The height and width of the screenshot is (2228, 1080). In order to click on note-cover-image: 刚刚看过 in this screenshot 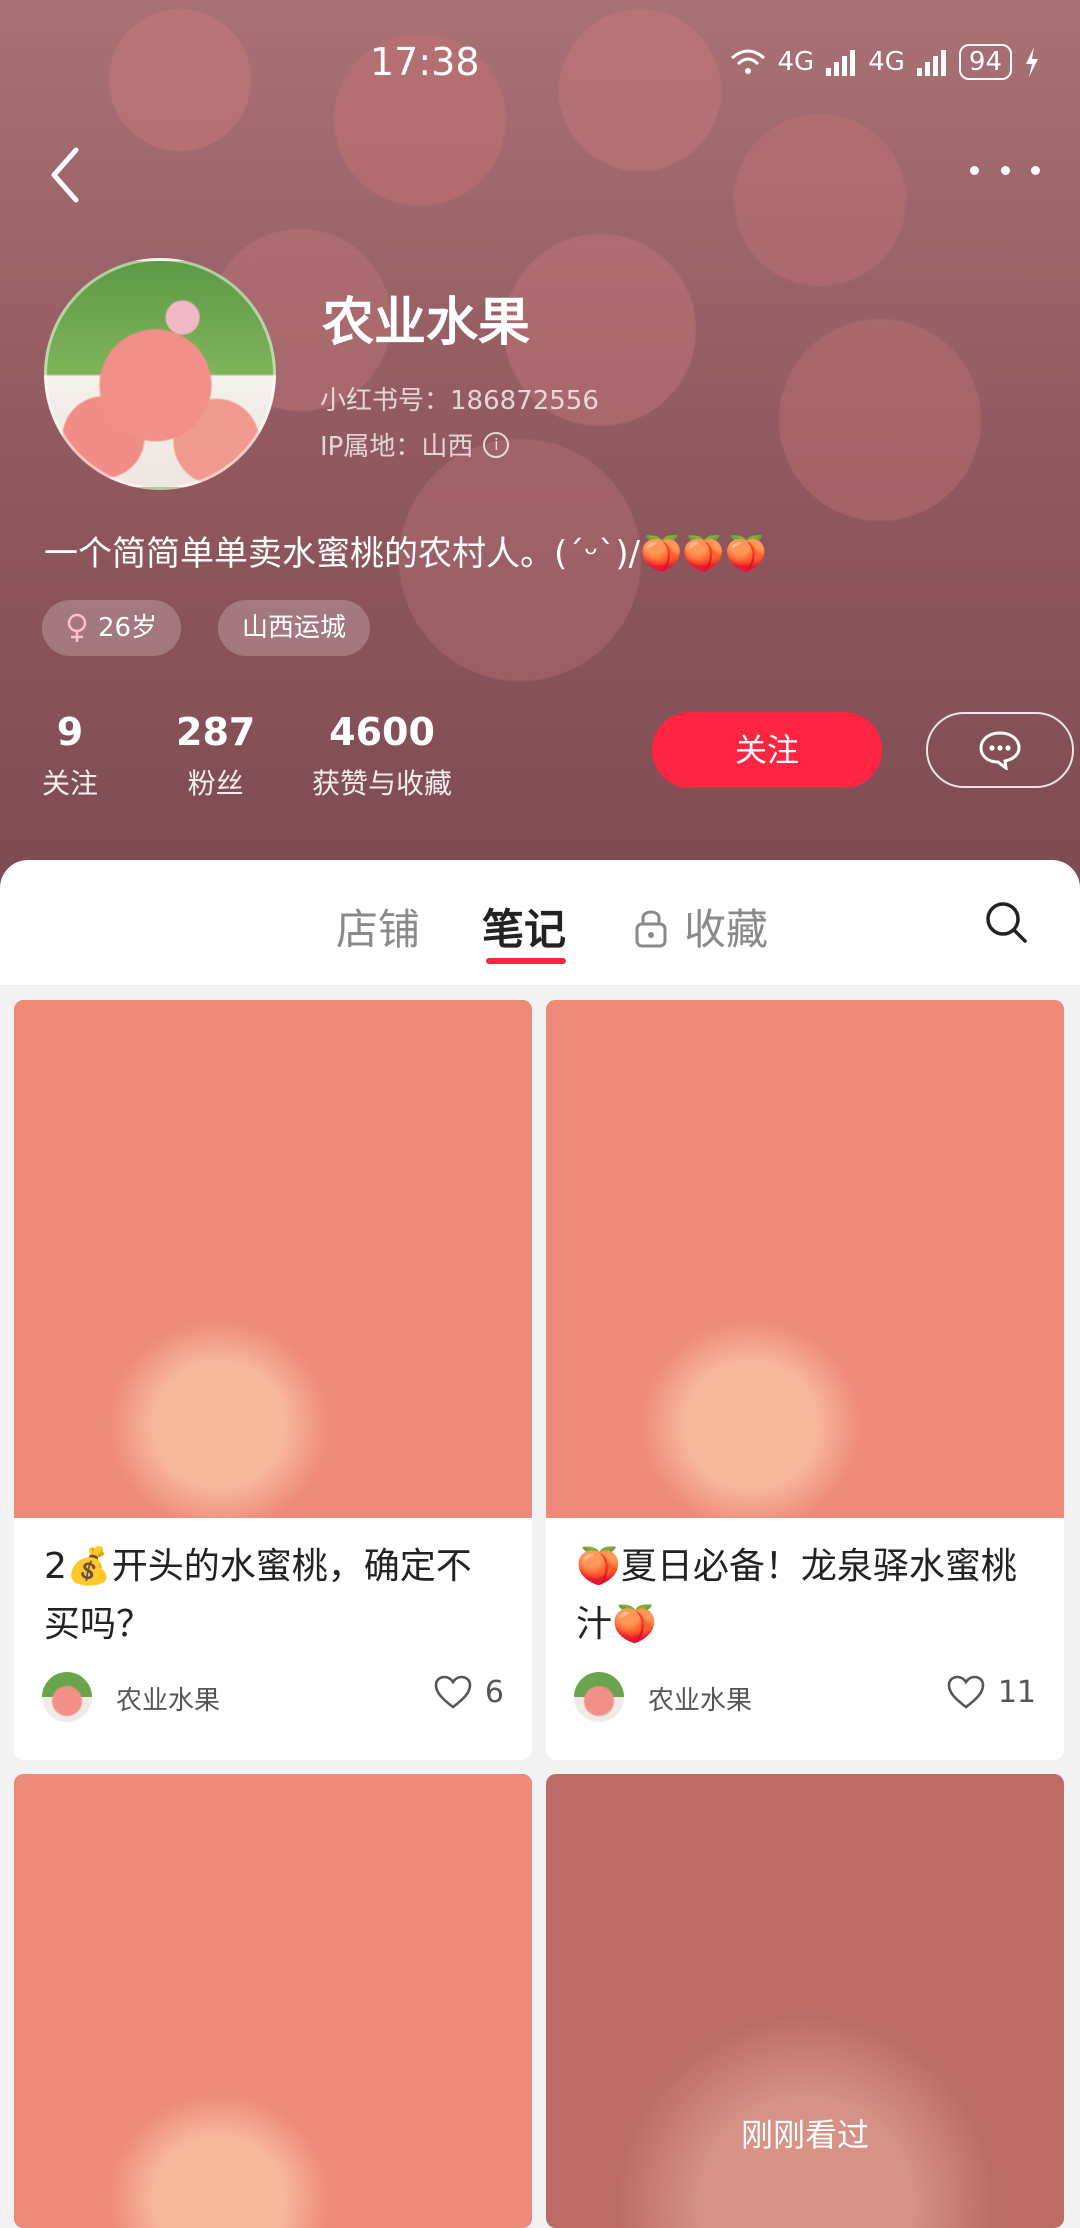, I will do `click(805, 2001)`.